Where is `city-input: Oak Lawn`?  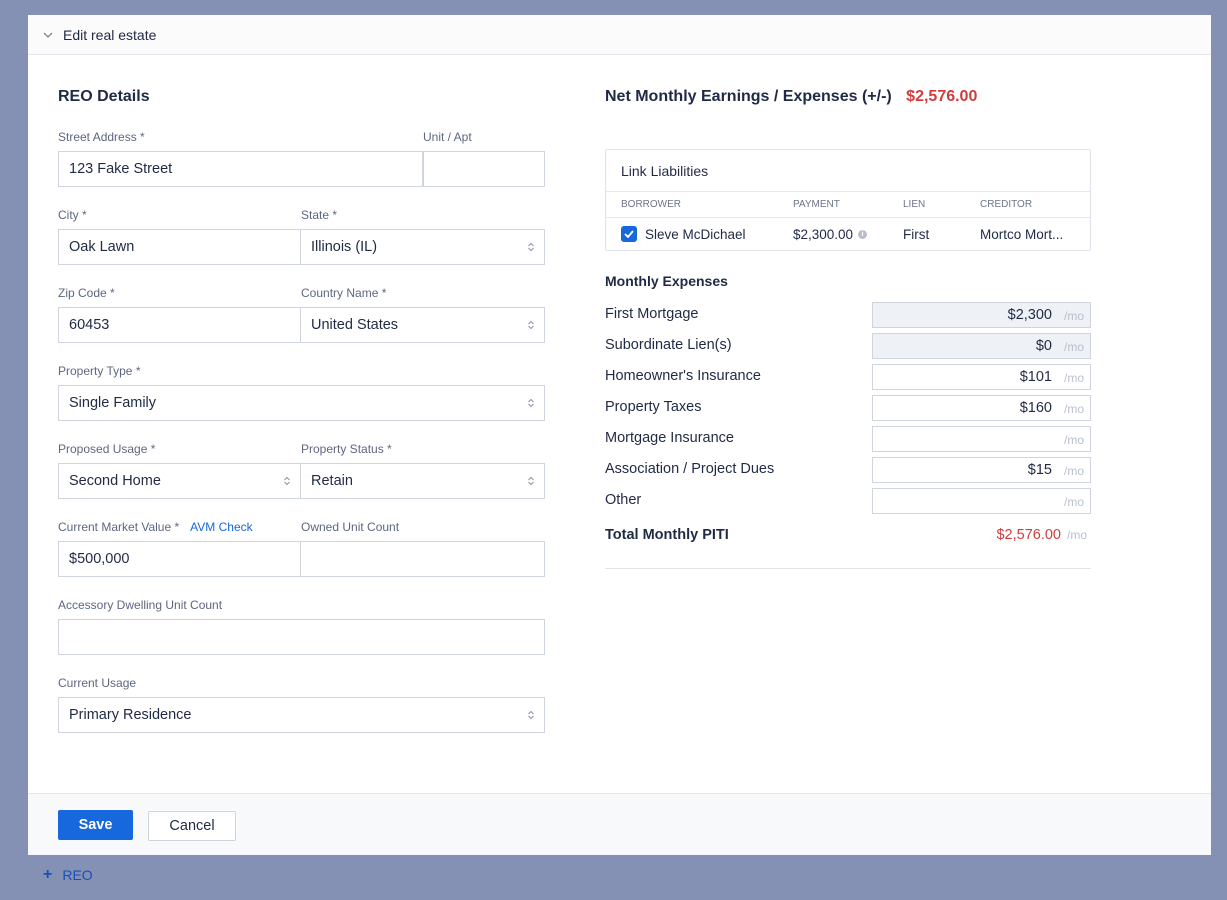 city-input: Oak Lawn is located at coordinates (179, 247).